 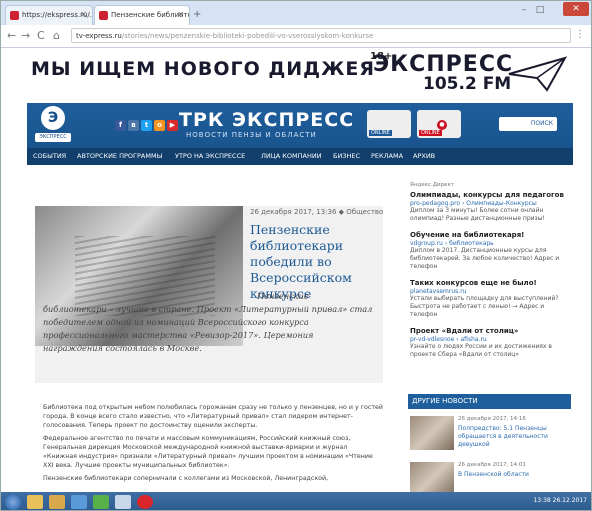 I want to click on nav-item-events: СОБЫТИЯ, so click(x=49, y=156).